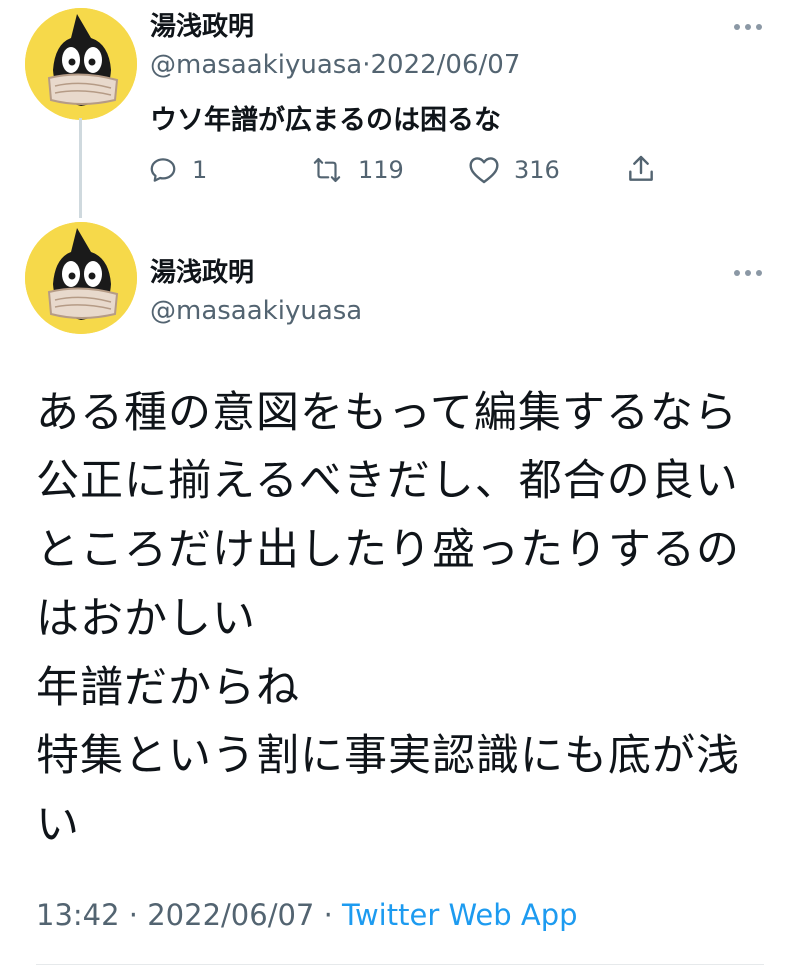 This screenshot has height=974, width=800. I want to click on like-button: 316, so click(514, 170).